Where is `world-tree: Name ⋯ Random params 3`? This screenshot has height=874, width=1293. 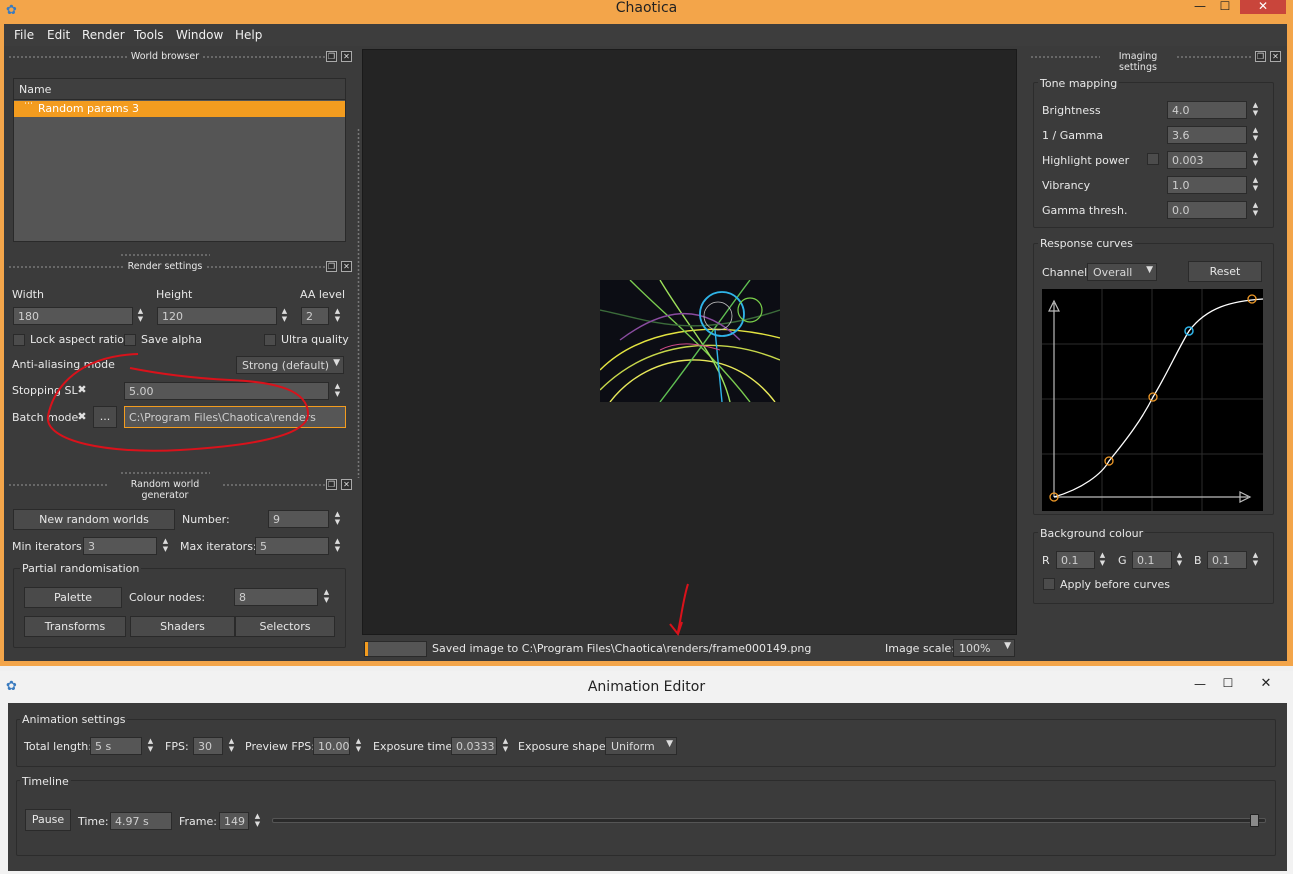 world-tree: Name ⋯ Random params 3 is located at coordinates (179, 160).